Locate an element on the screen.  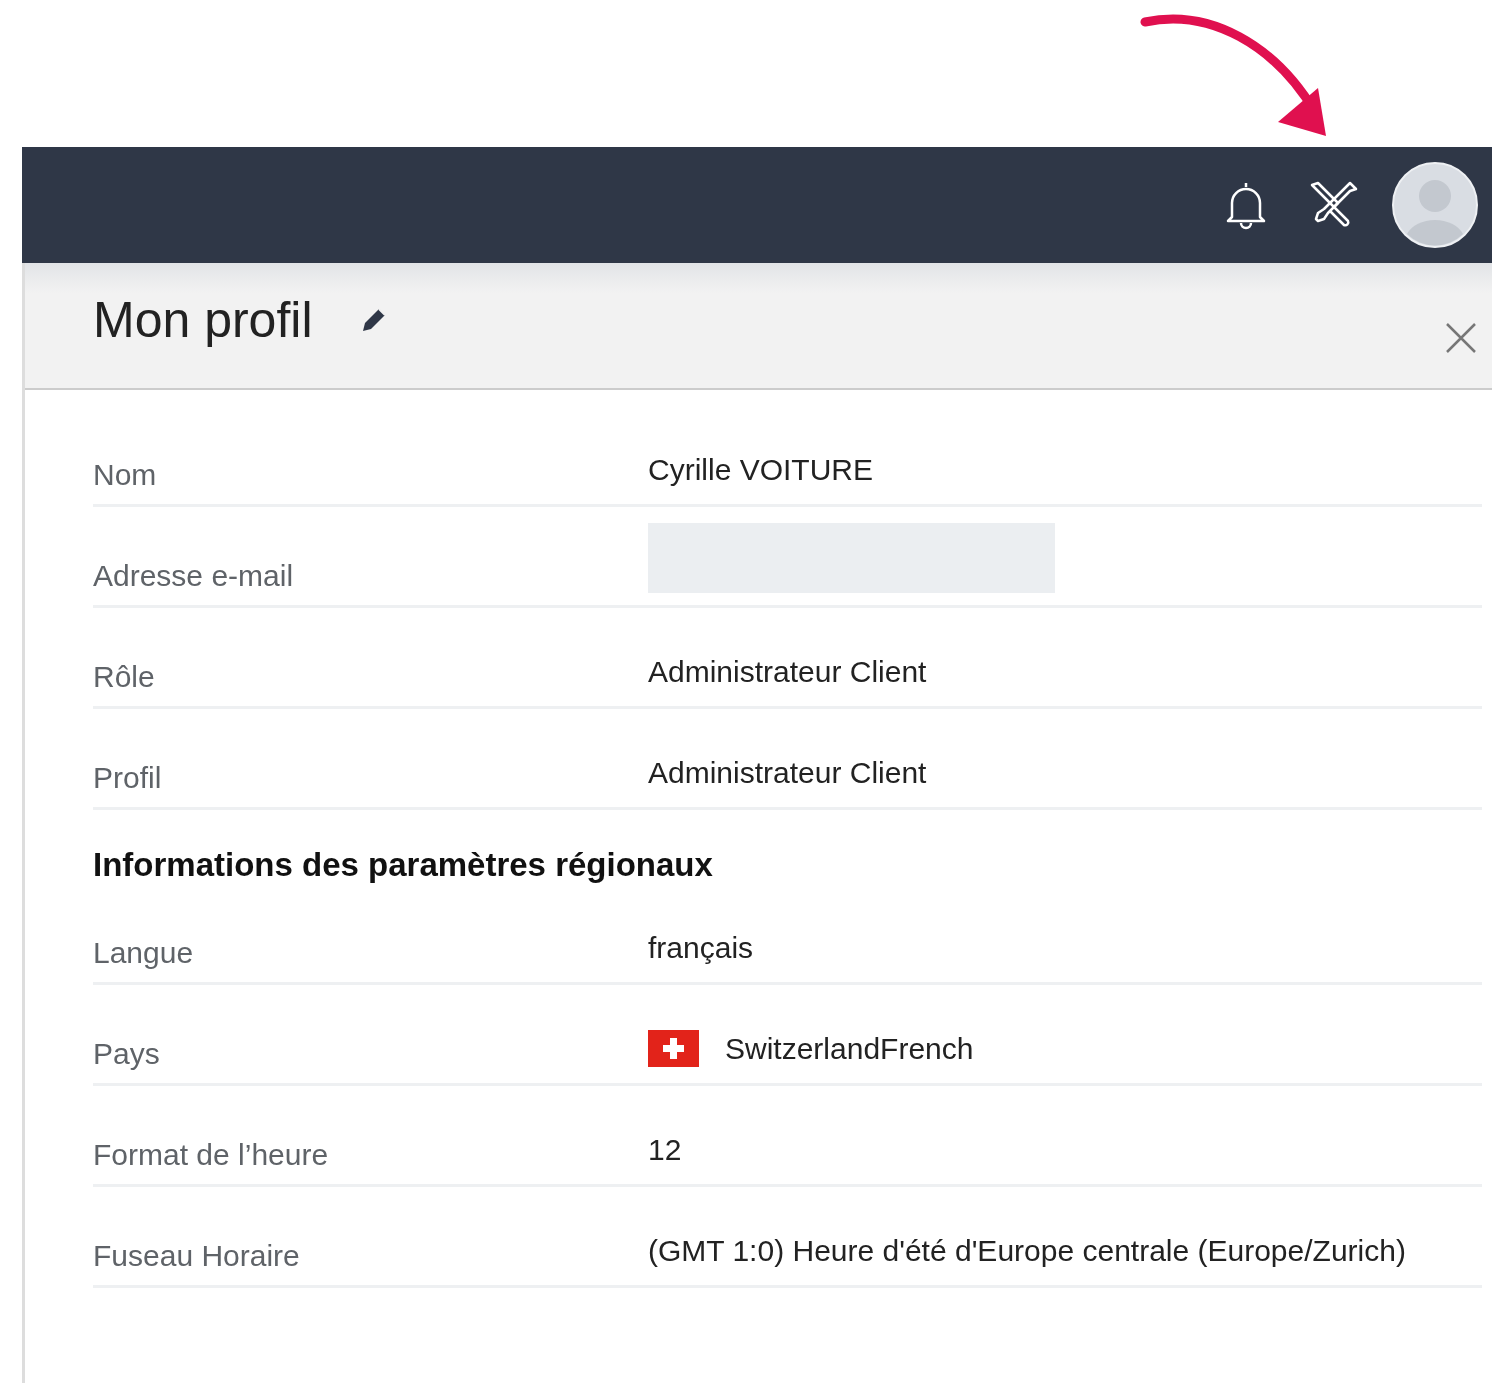
field-value: (GMT 1:0) Heure d'été d'Europe centrale (Europe/Zurich) is located at coordinates (1027, 1251).